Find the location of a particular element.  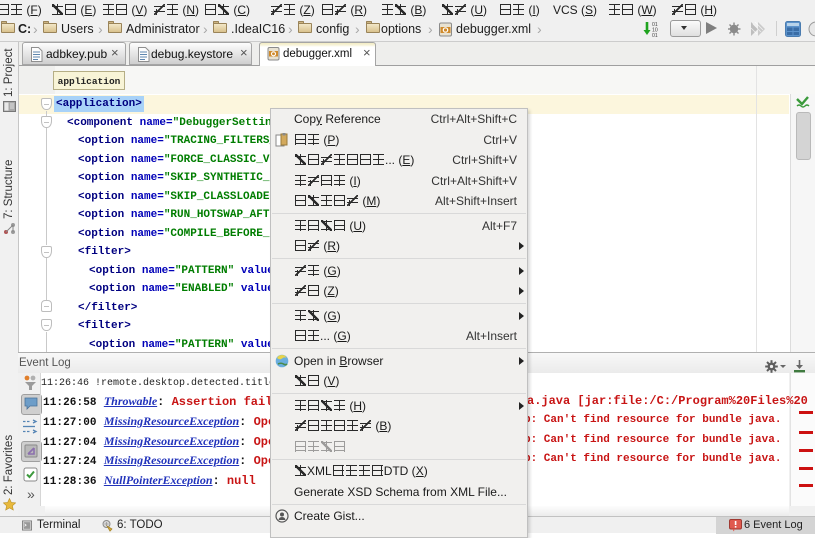

svg-text: 01 is located at coordinates (655, 35).